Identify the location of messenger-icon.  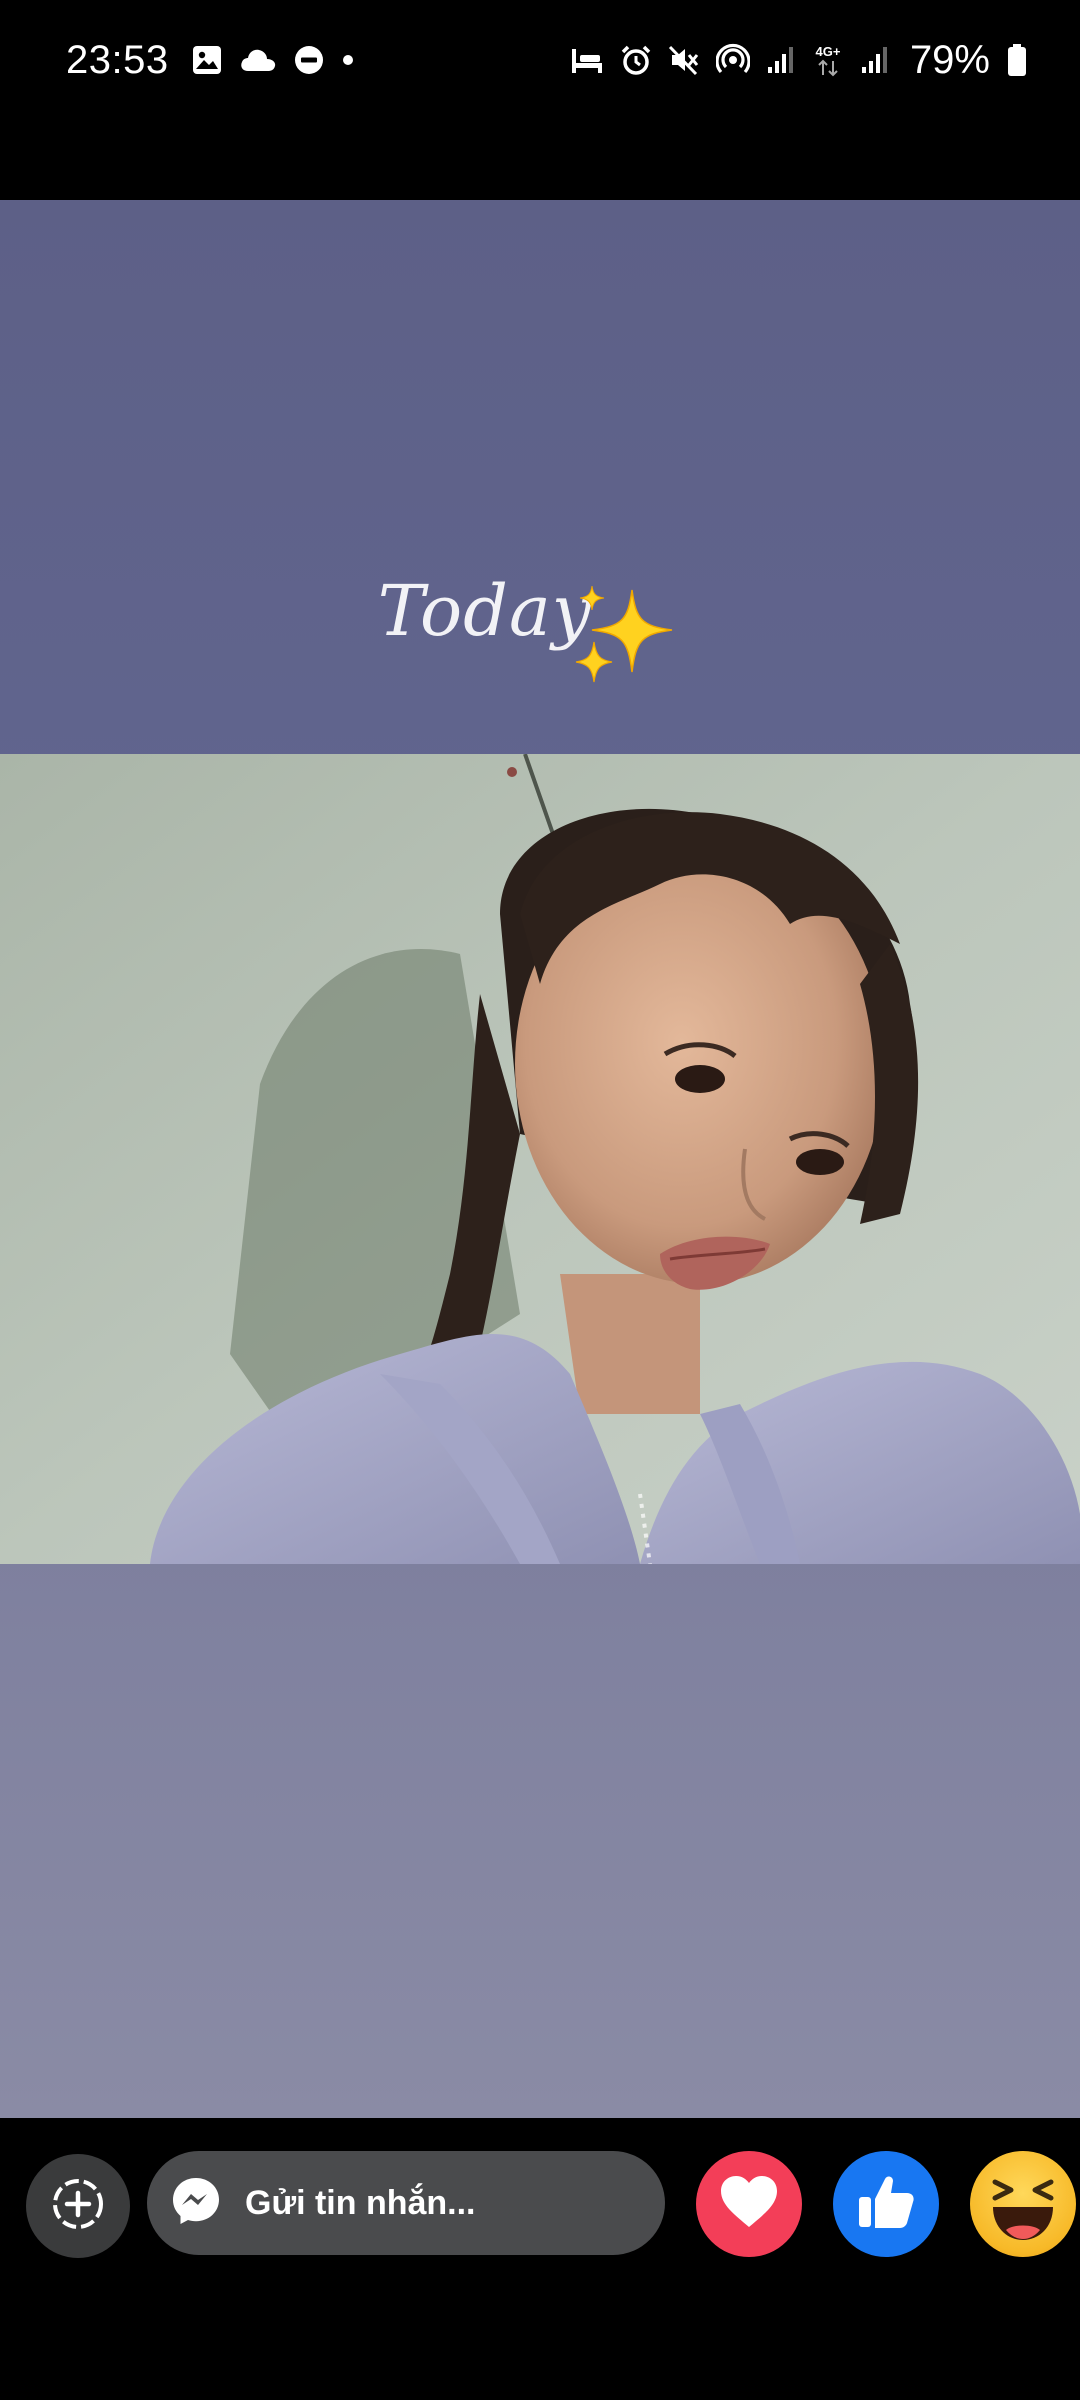
(196, 2203).